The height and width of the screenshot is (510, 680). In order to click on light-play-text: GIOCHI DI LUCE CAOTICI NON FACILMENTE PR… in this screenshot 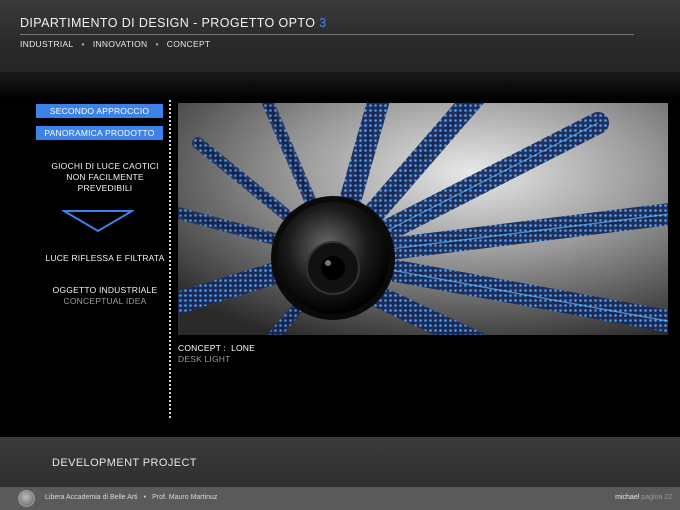, I will do `click(105, 177)`.